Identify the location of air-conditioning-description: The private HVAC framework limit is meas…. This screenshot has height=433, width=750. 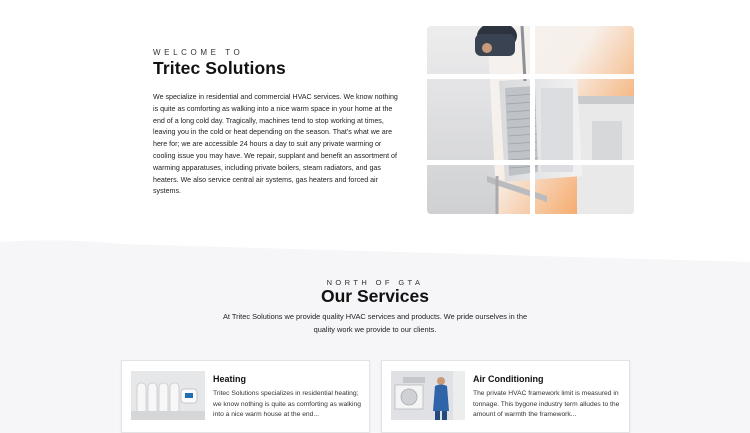
(546, 404).